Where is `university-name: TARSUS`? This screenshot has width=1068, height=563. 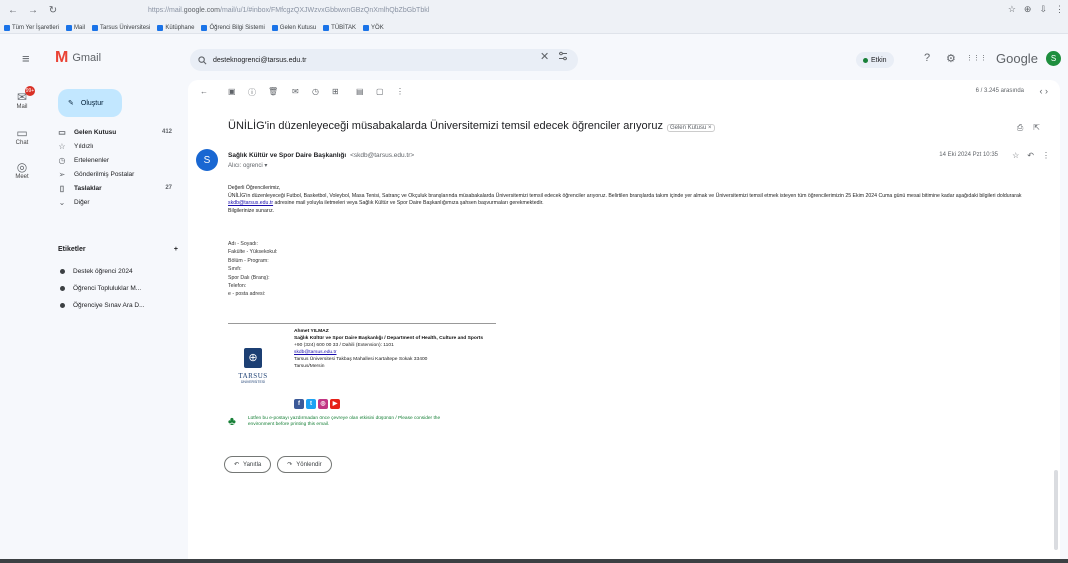
university-name: TARSUS is located at coordinates (253, 376).